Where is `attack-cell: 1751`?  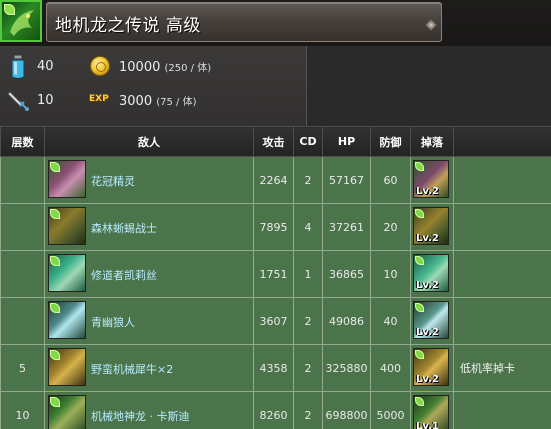 attack-cell: 1751 is located at coordinates (273, 274).